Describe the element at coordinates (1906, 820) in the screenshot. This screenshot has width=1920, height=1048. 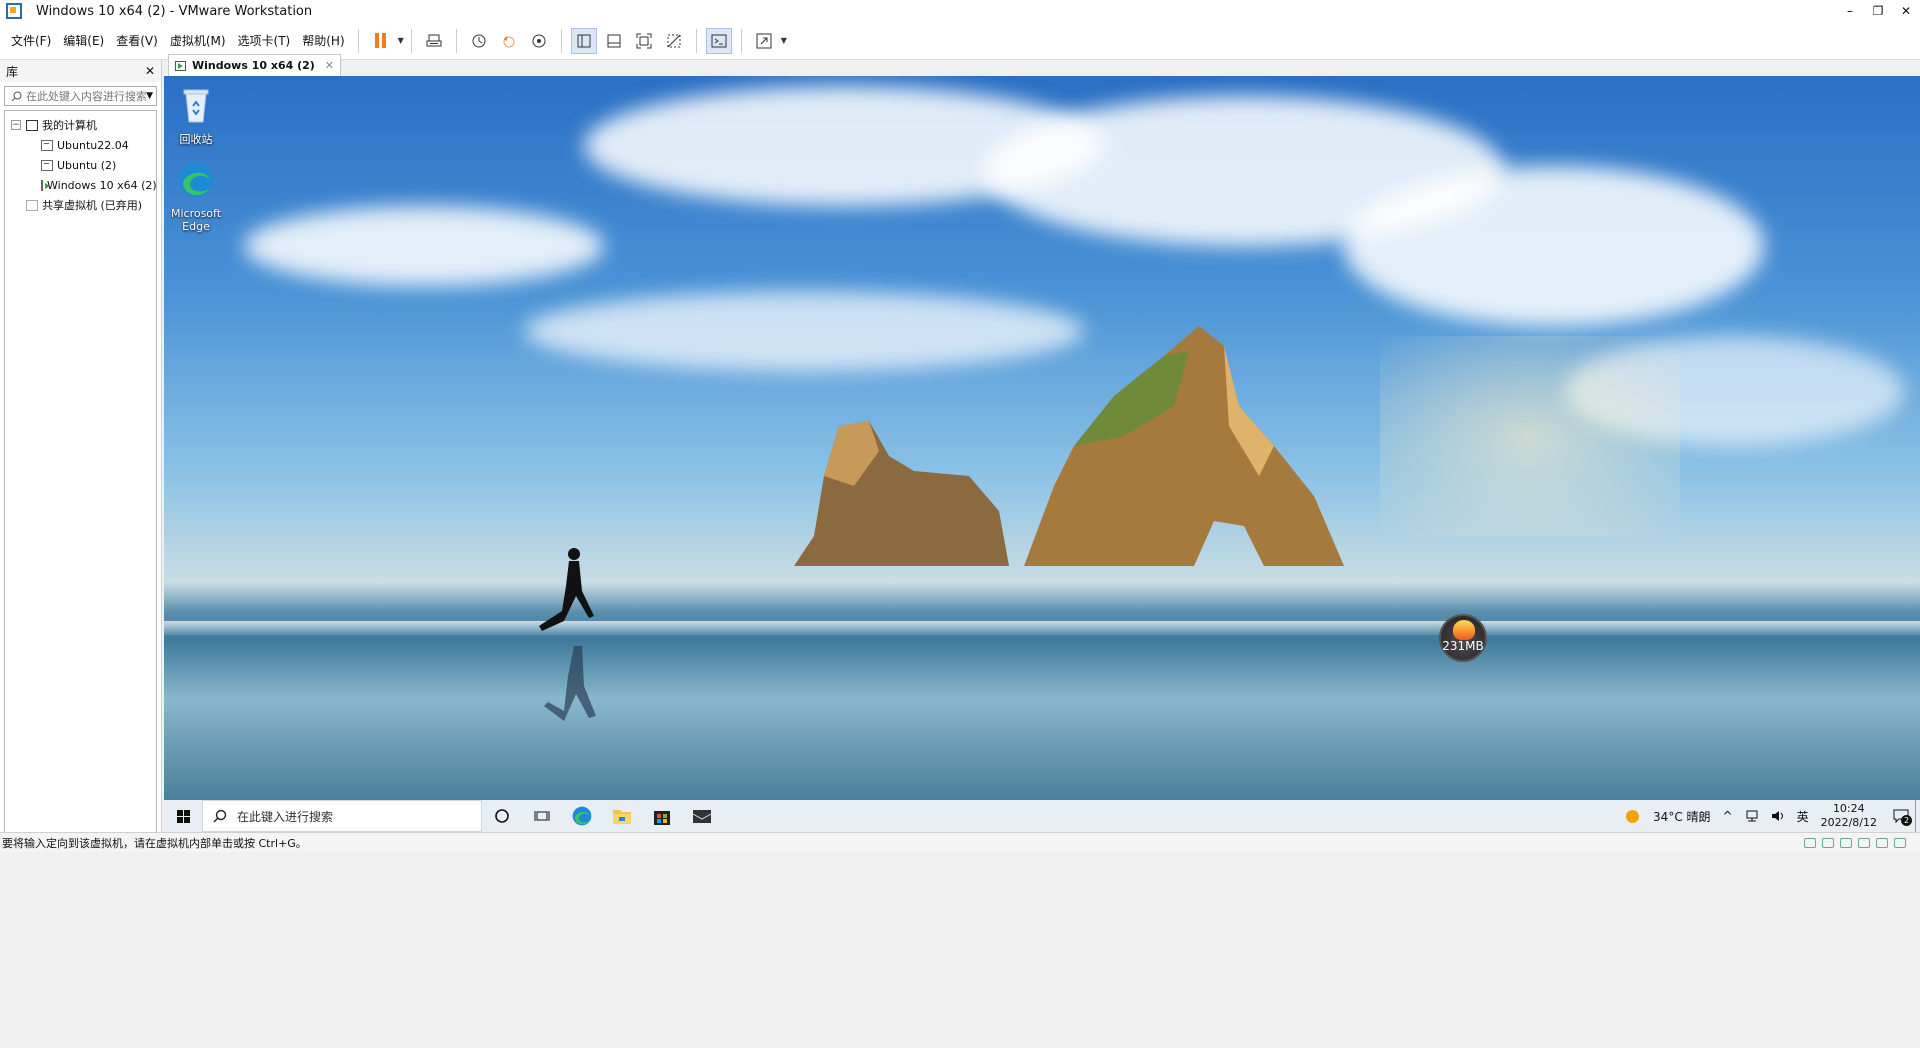
I see `notification-count: 2` at that location.